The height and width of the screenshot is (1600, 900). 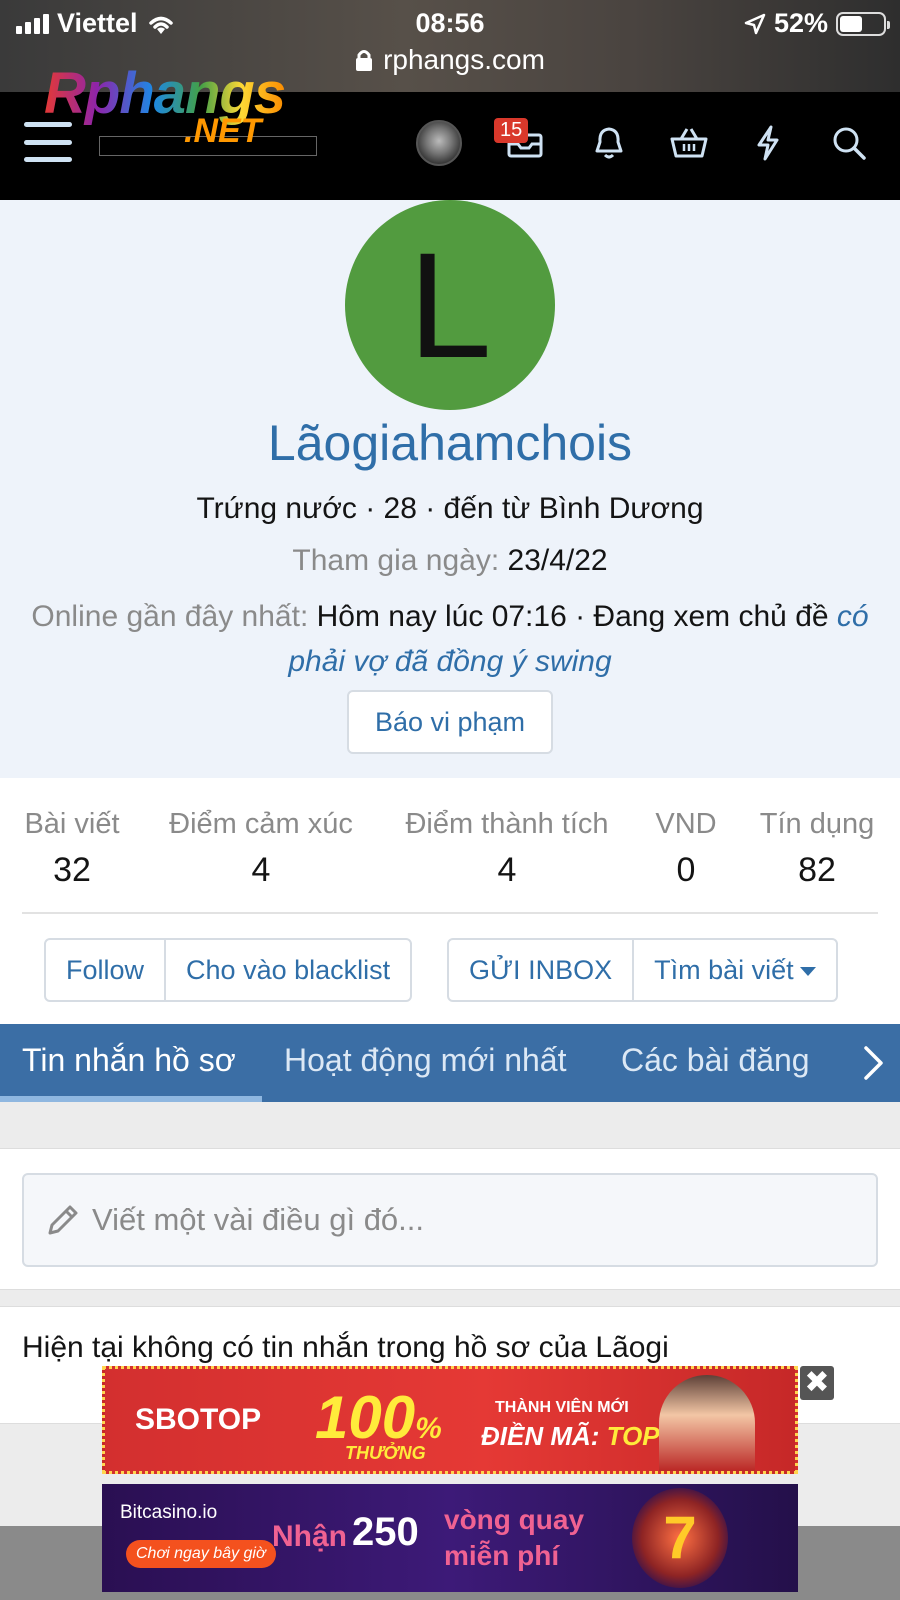 I want to click on status-bar: Viettel 08:56 52%, so click(x=450, y=23).